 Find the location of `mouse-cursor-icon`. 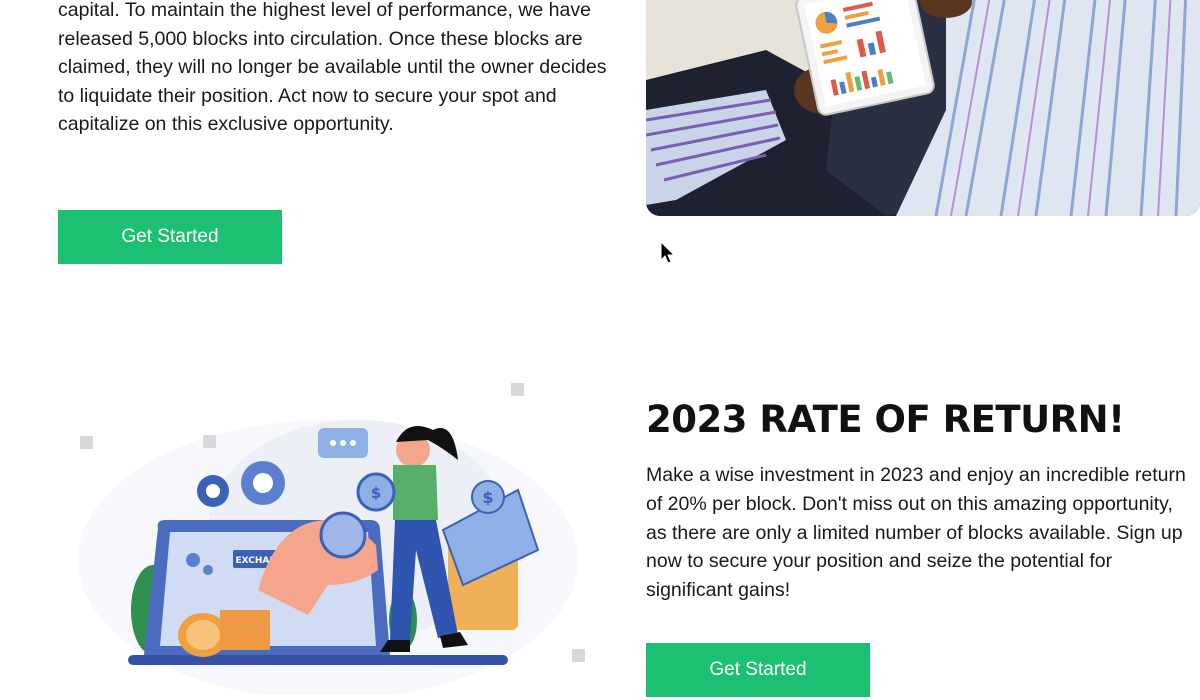

mouse-cursor-icon is located at coordinates (668, 252).